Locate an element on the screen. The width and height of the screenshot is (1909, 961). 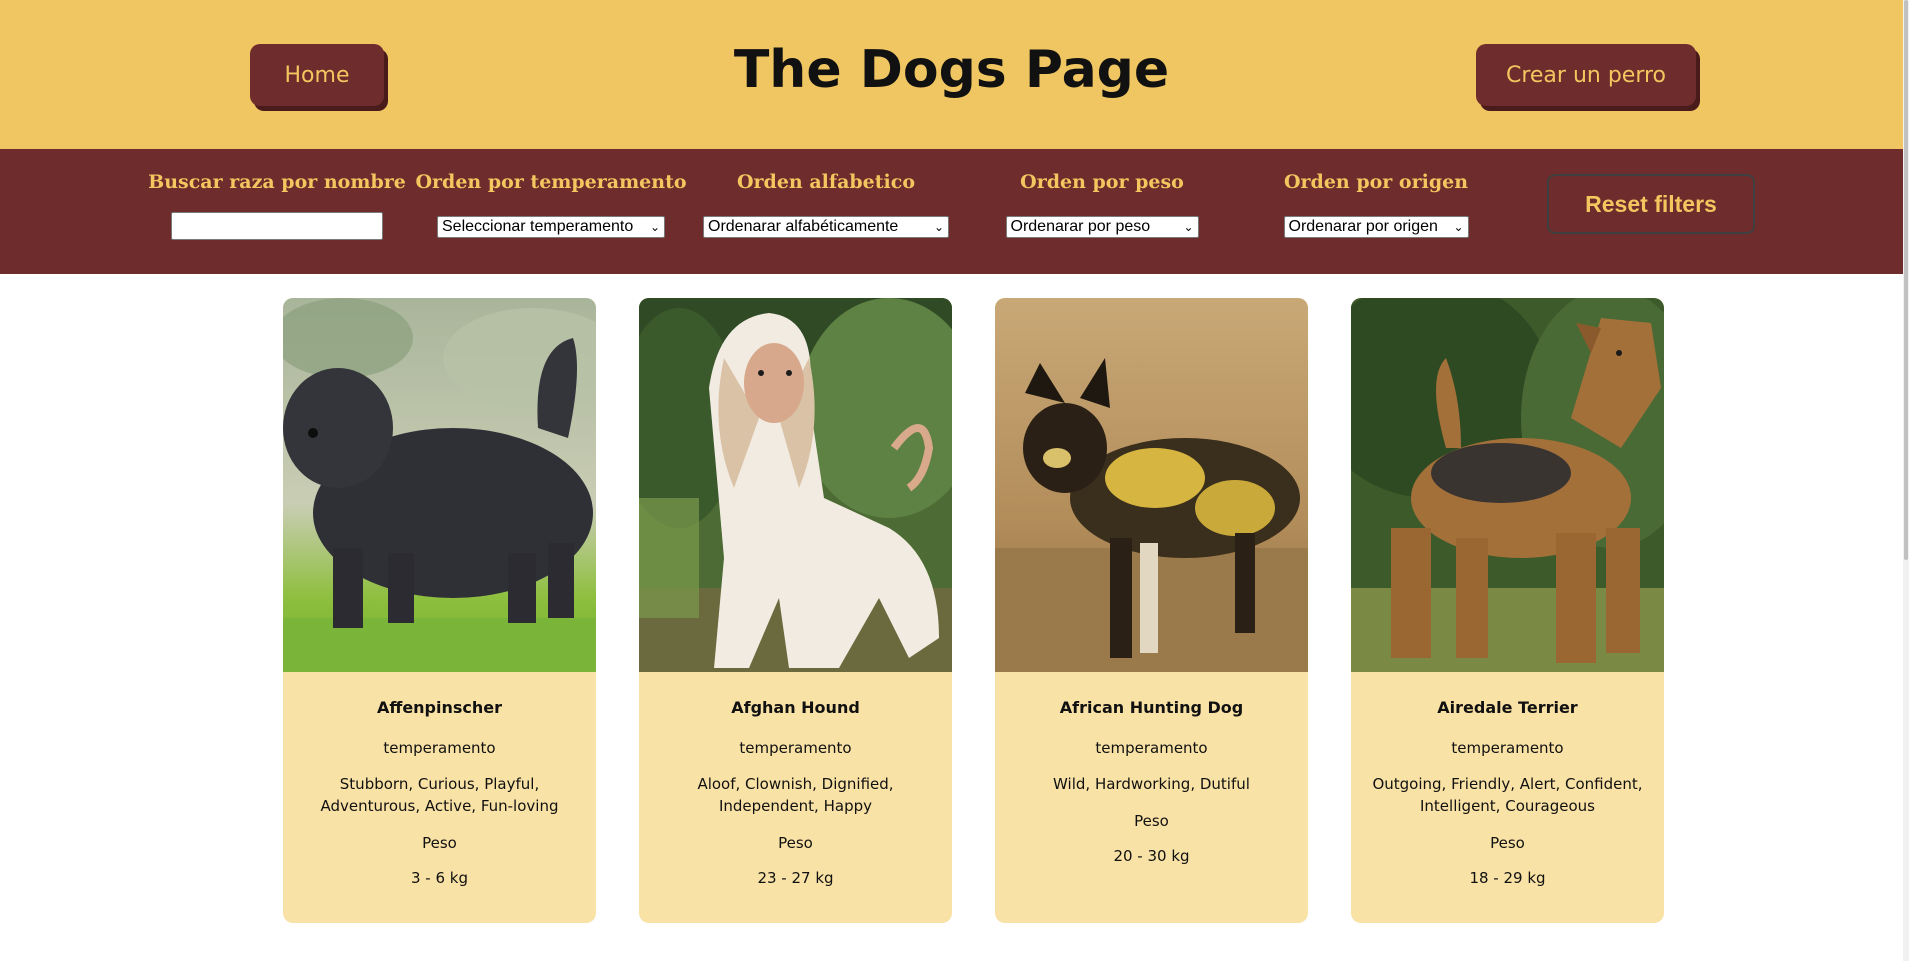
weight-value: 20 - 30 kg is located at coordinates (1151, 856).